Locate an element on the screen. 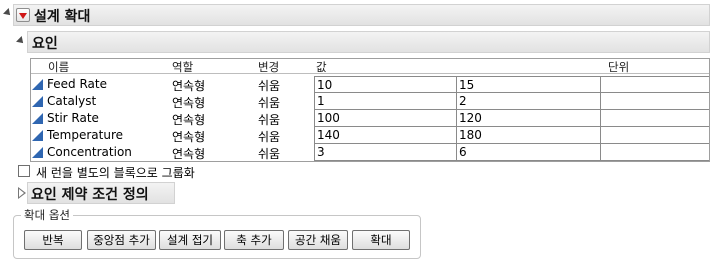  factor-row: Temperature 연속형 쉬움 140 180 is located at coordinates (370, 135).